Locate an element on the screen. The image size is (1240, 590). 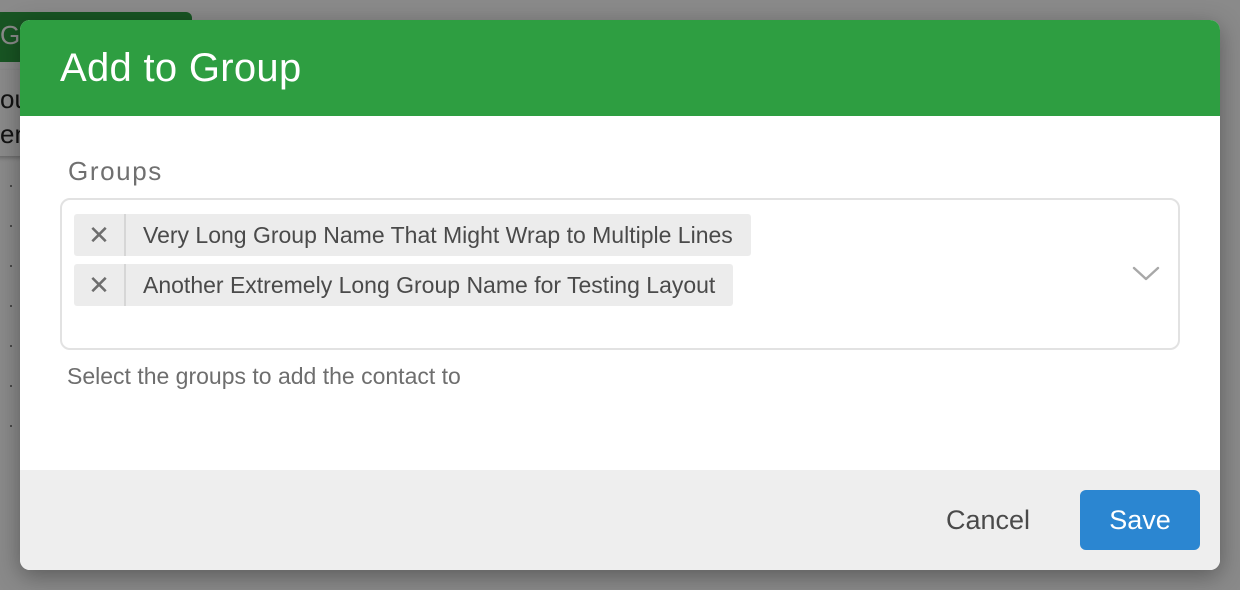
groups-field-label: Groups is located at coordinates (115, 171).